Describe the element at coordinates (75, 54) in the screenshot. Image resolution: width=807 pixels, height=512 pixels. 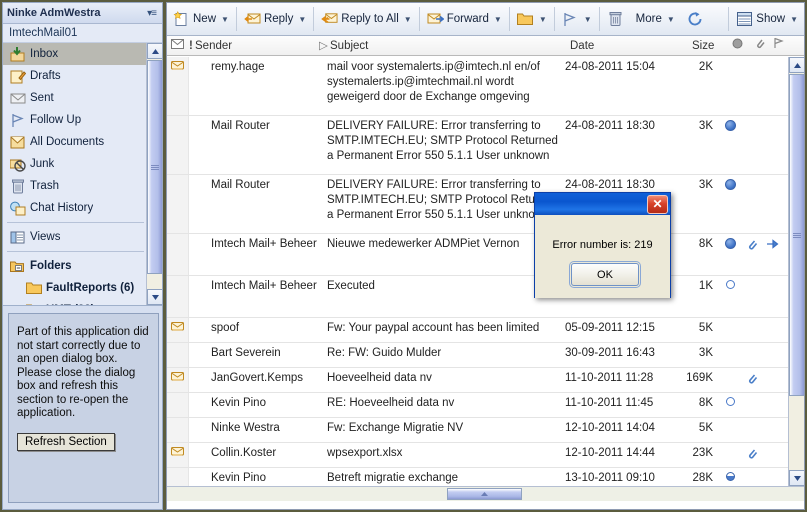
I see `sidebar-item-inbox: Inbox` at that location.